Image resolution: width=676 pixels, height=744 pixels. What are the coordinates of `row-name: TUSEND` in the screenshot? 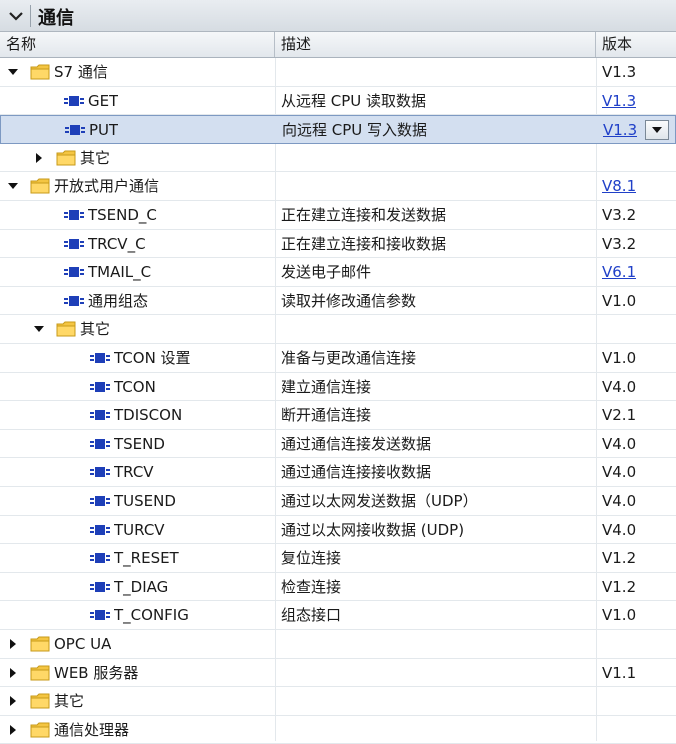 It's located at (145, 501).